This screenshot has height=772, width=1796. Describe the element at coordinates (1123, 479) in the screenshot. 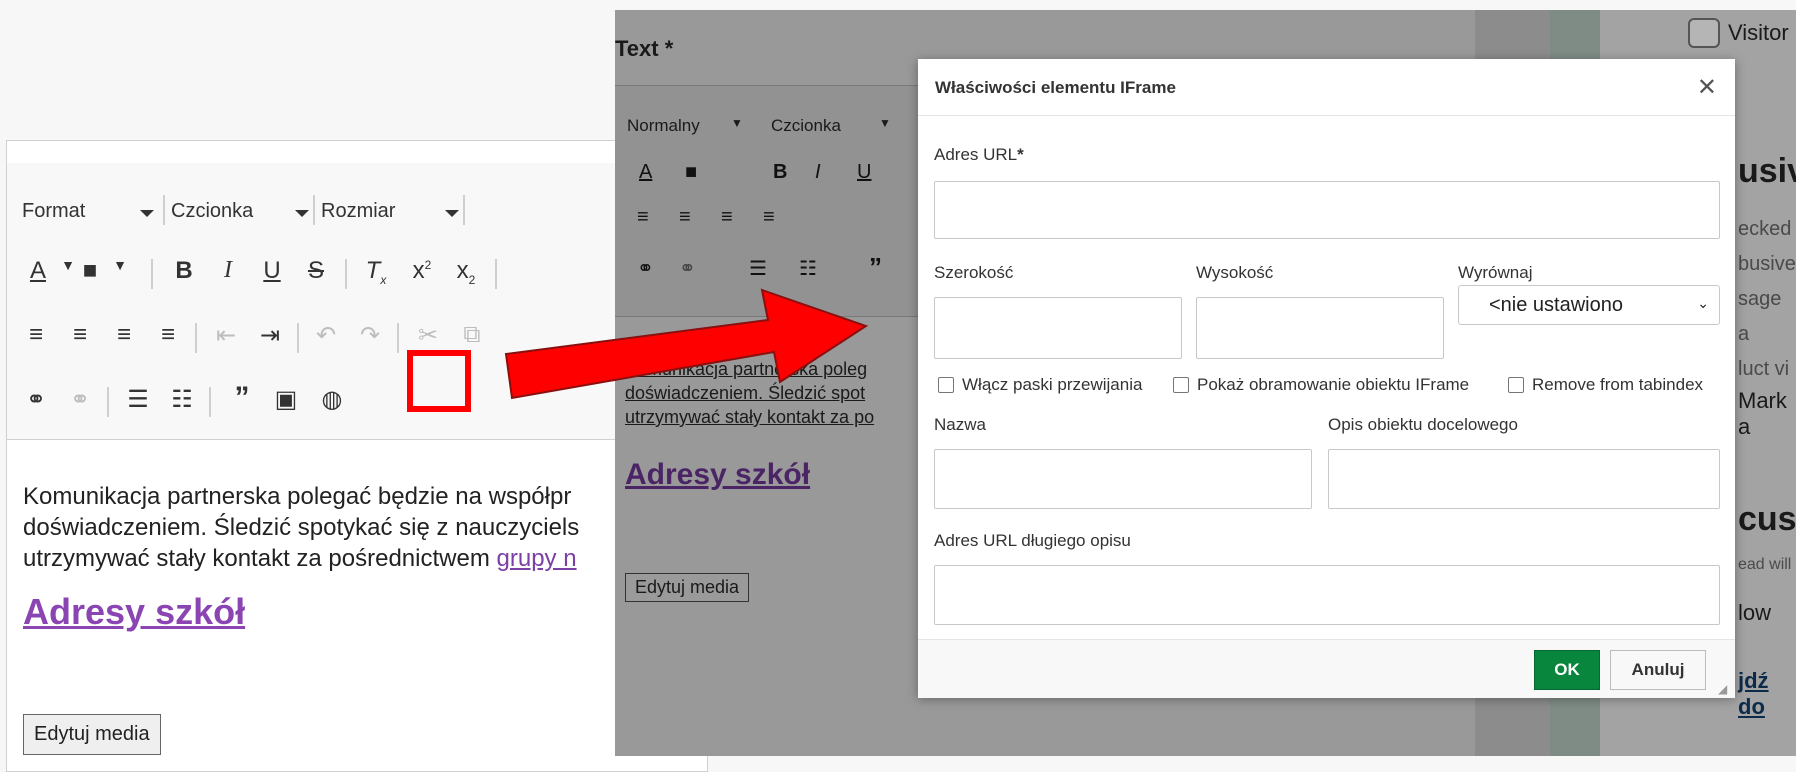

I see `name-input` at that location.